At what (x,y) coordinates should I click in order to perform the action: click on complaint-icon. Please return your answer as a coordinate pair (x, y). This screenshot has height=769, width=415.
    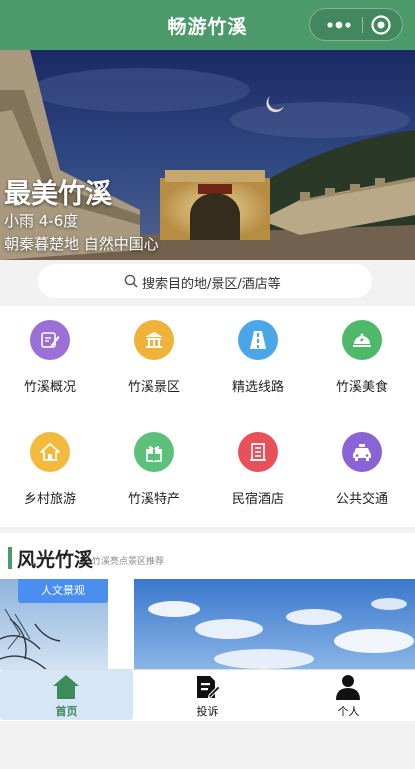
    Looking at the image, I should click on (209, 687).